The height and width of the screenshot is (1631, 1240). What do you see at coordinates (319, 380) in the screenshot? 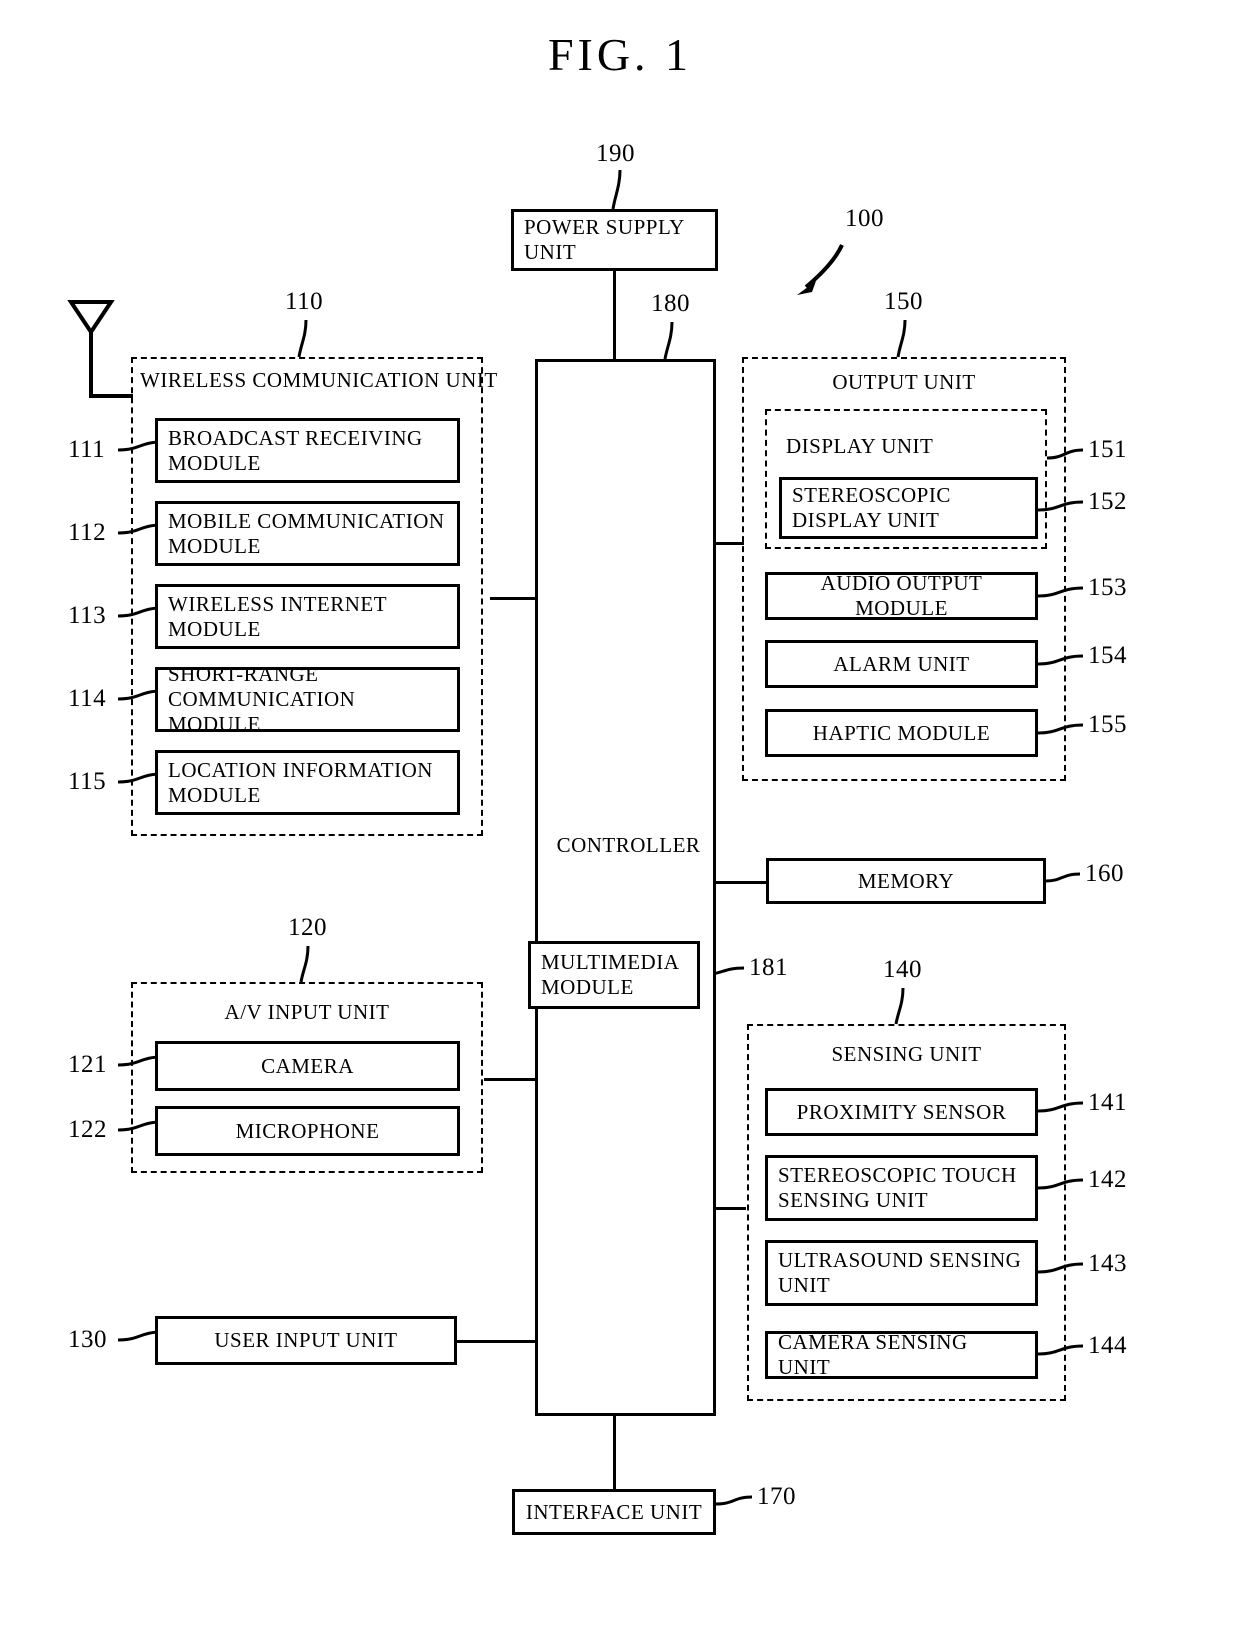
I see `wireless-communication-unit-label: WIRELESS COMMUNICATION UNIT` at bounding box center [319, 380].